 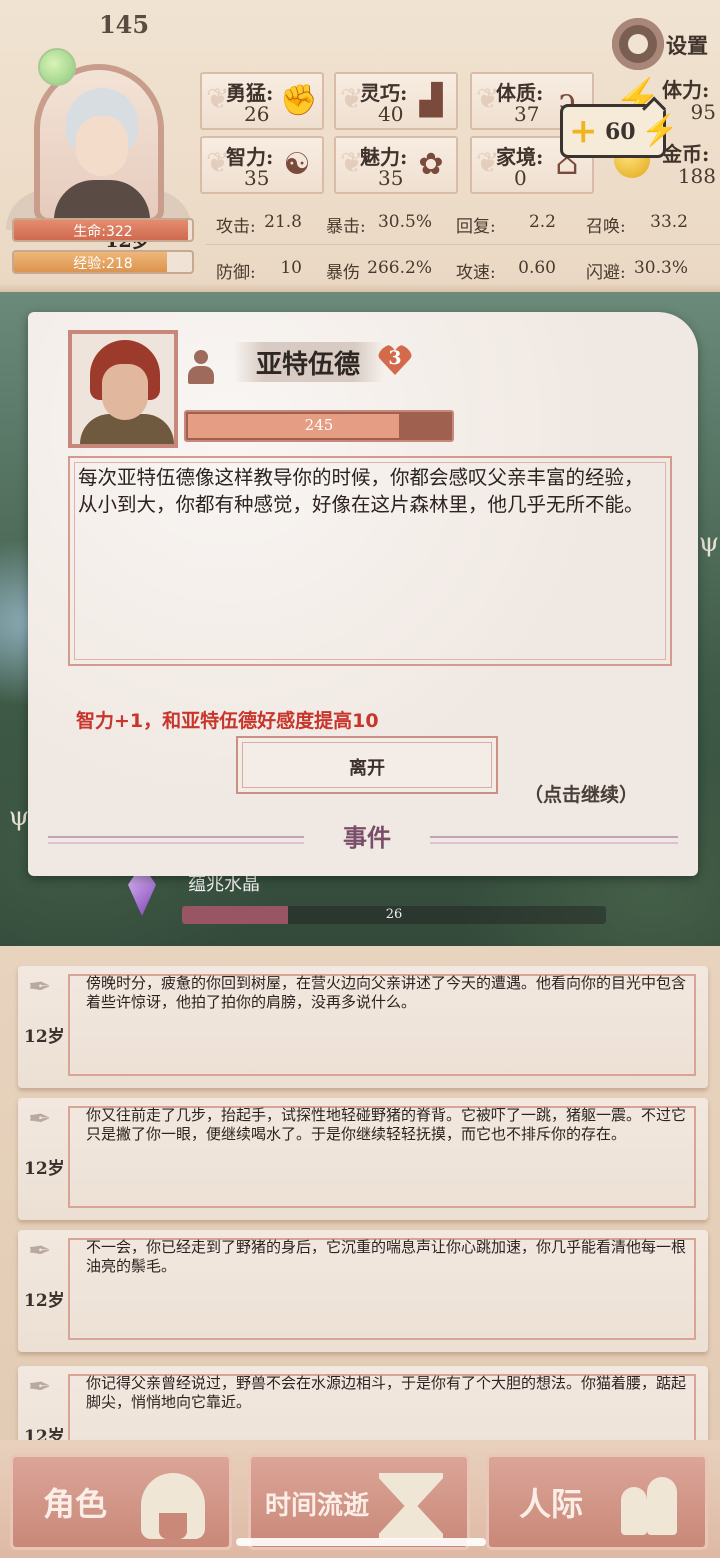 I want to click on lightning-icon: ⚡, so click(x=660, y=130).